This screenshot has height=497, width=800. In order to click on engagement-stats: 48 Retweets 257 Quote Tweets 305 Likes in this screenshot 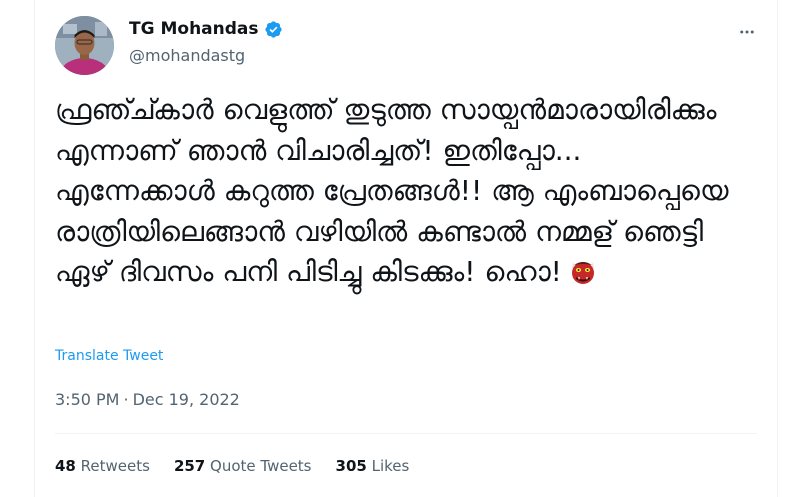, I will do `click(244, 466)`.